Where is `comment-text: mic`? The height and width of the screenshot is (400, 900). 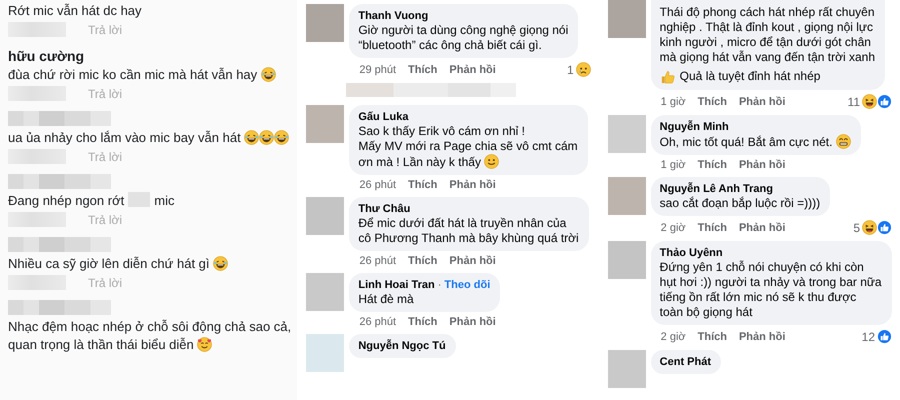
comment-text: mic is located at coordinates (164, 200).